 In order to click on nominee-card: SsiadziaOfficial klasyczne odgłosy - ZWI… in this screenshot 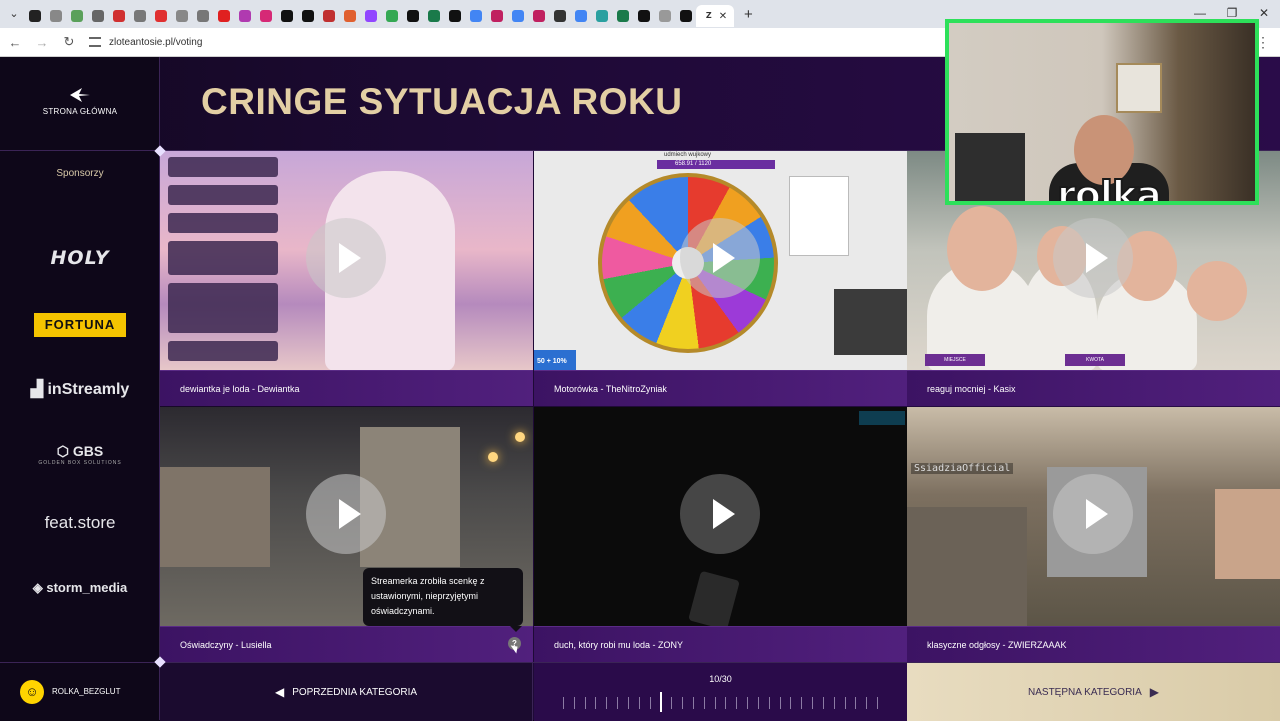, I will do `click(1093, 534)`.